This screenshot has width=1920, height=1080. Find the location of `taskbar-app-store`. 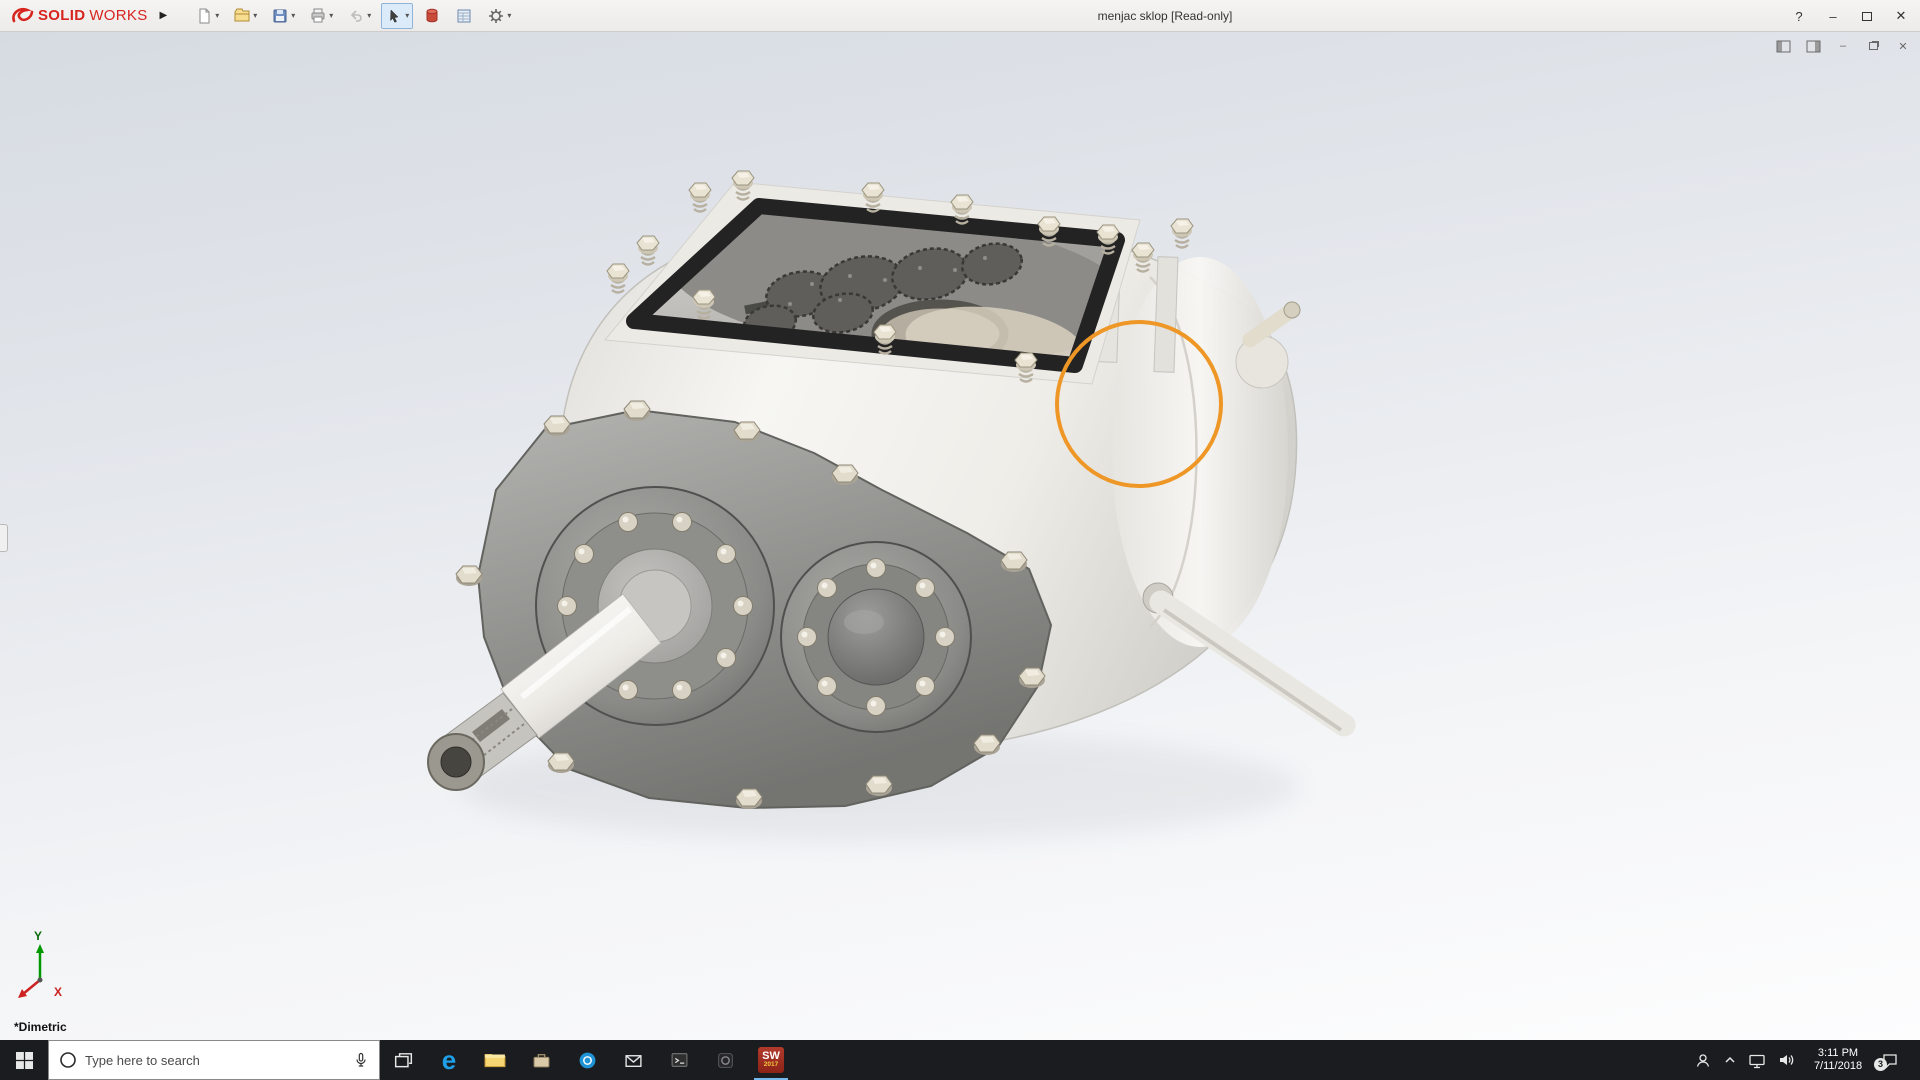

taskbar-app-store is located at coordinates (541, 1060).